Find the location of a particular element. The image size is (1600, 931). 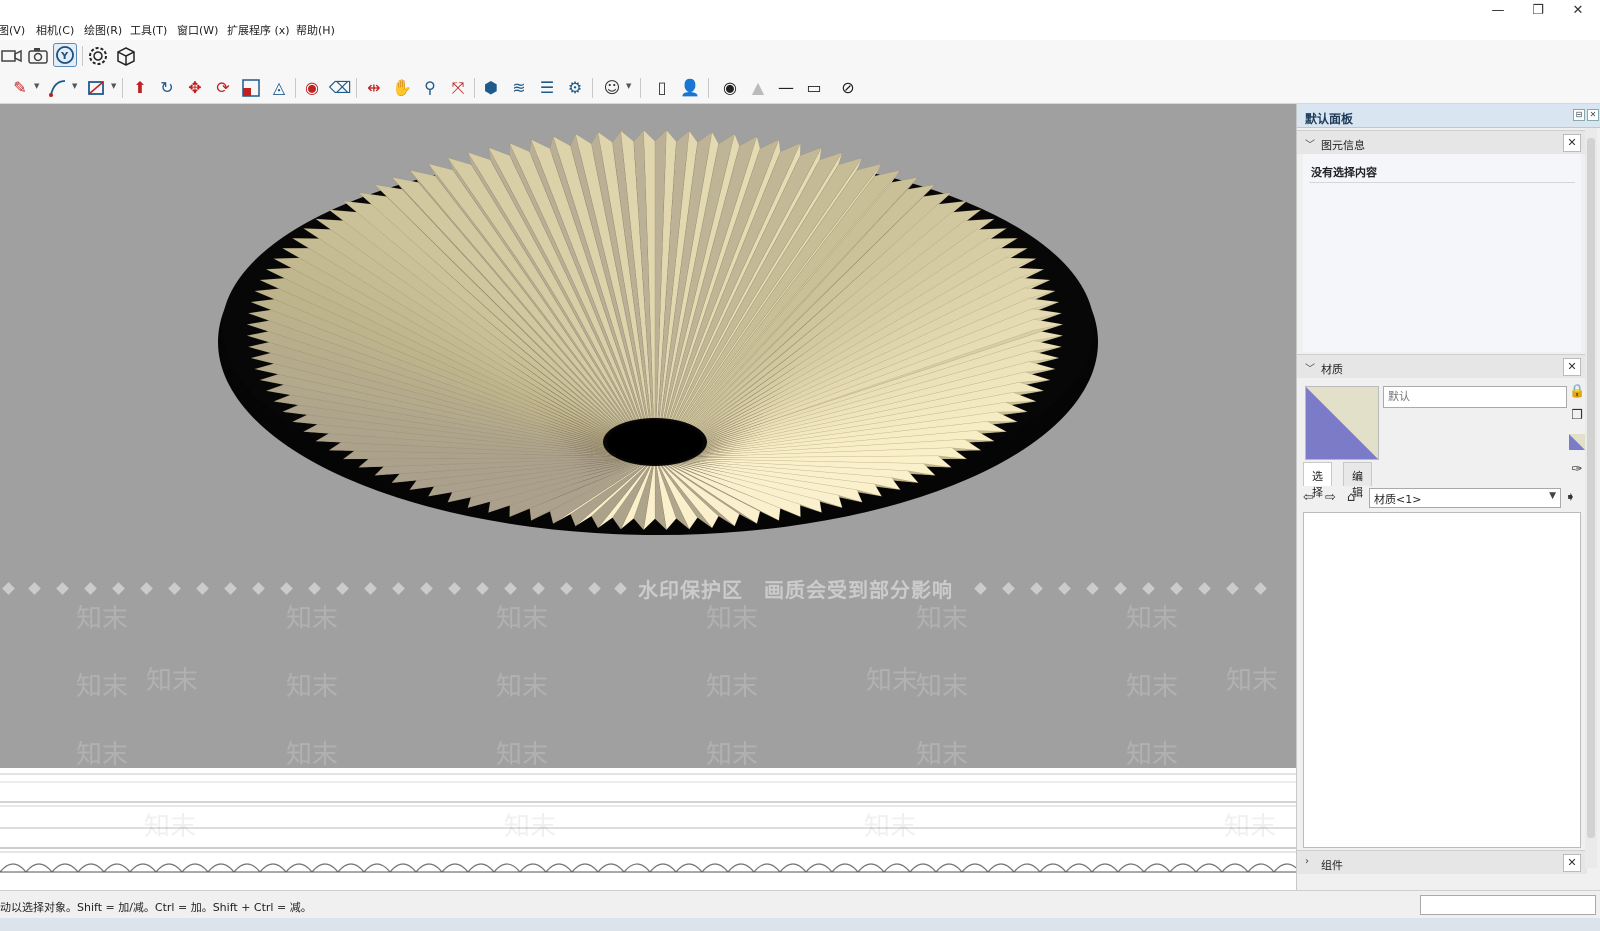

push-pull-icon: ⬆ is located at coordinates (140, 88).